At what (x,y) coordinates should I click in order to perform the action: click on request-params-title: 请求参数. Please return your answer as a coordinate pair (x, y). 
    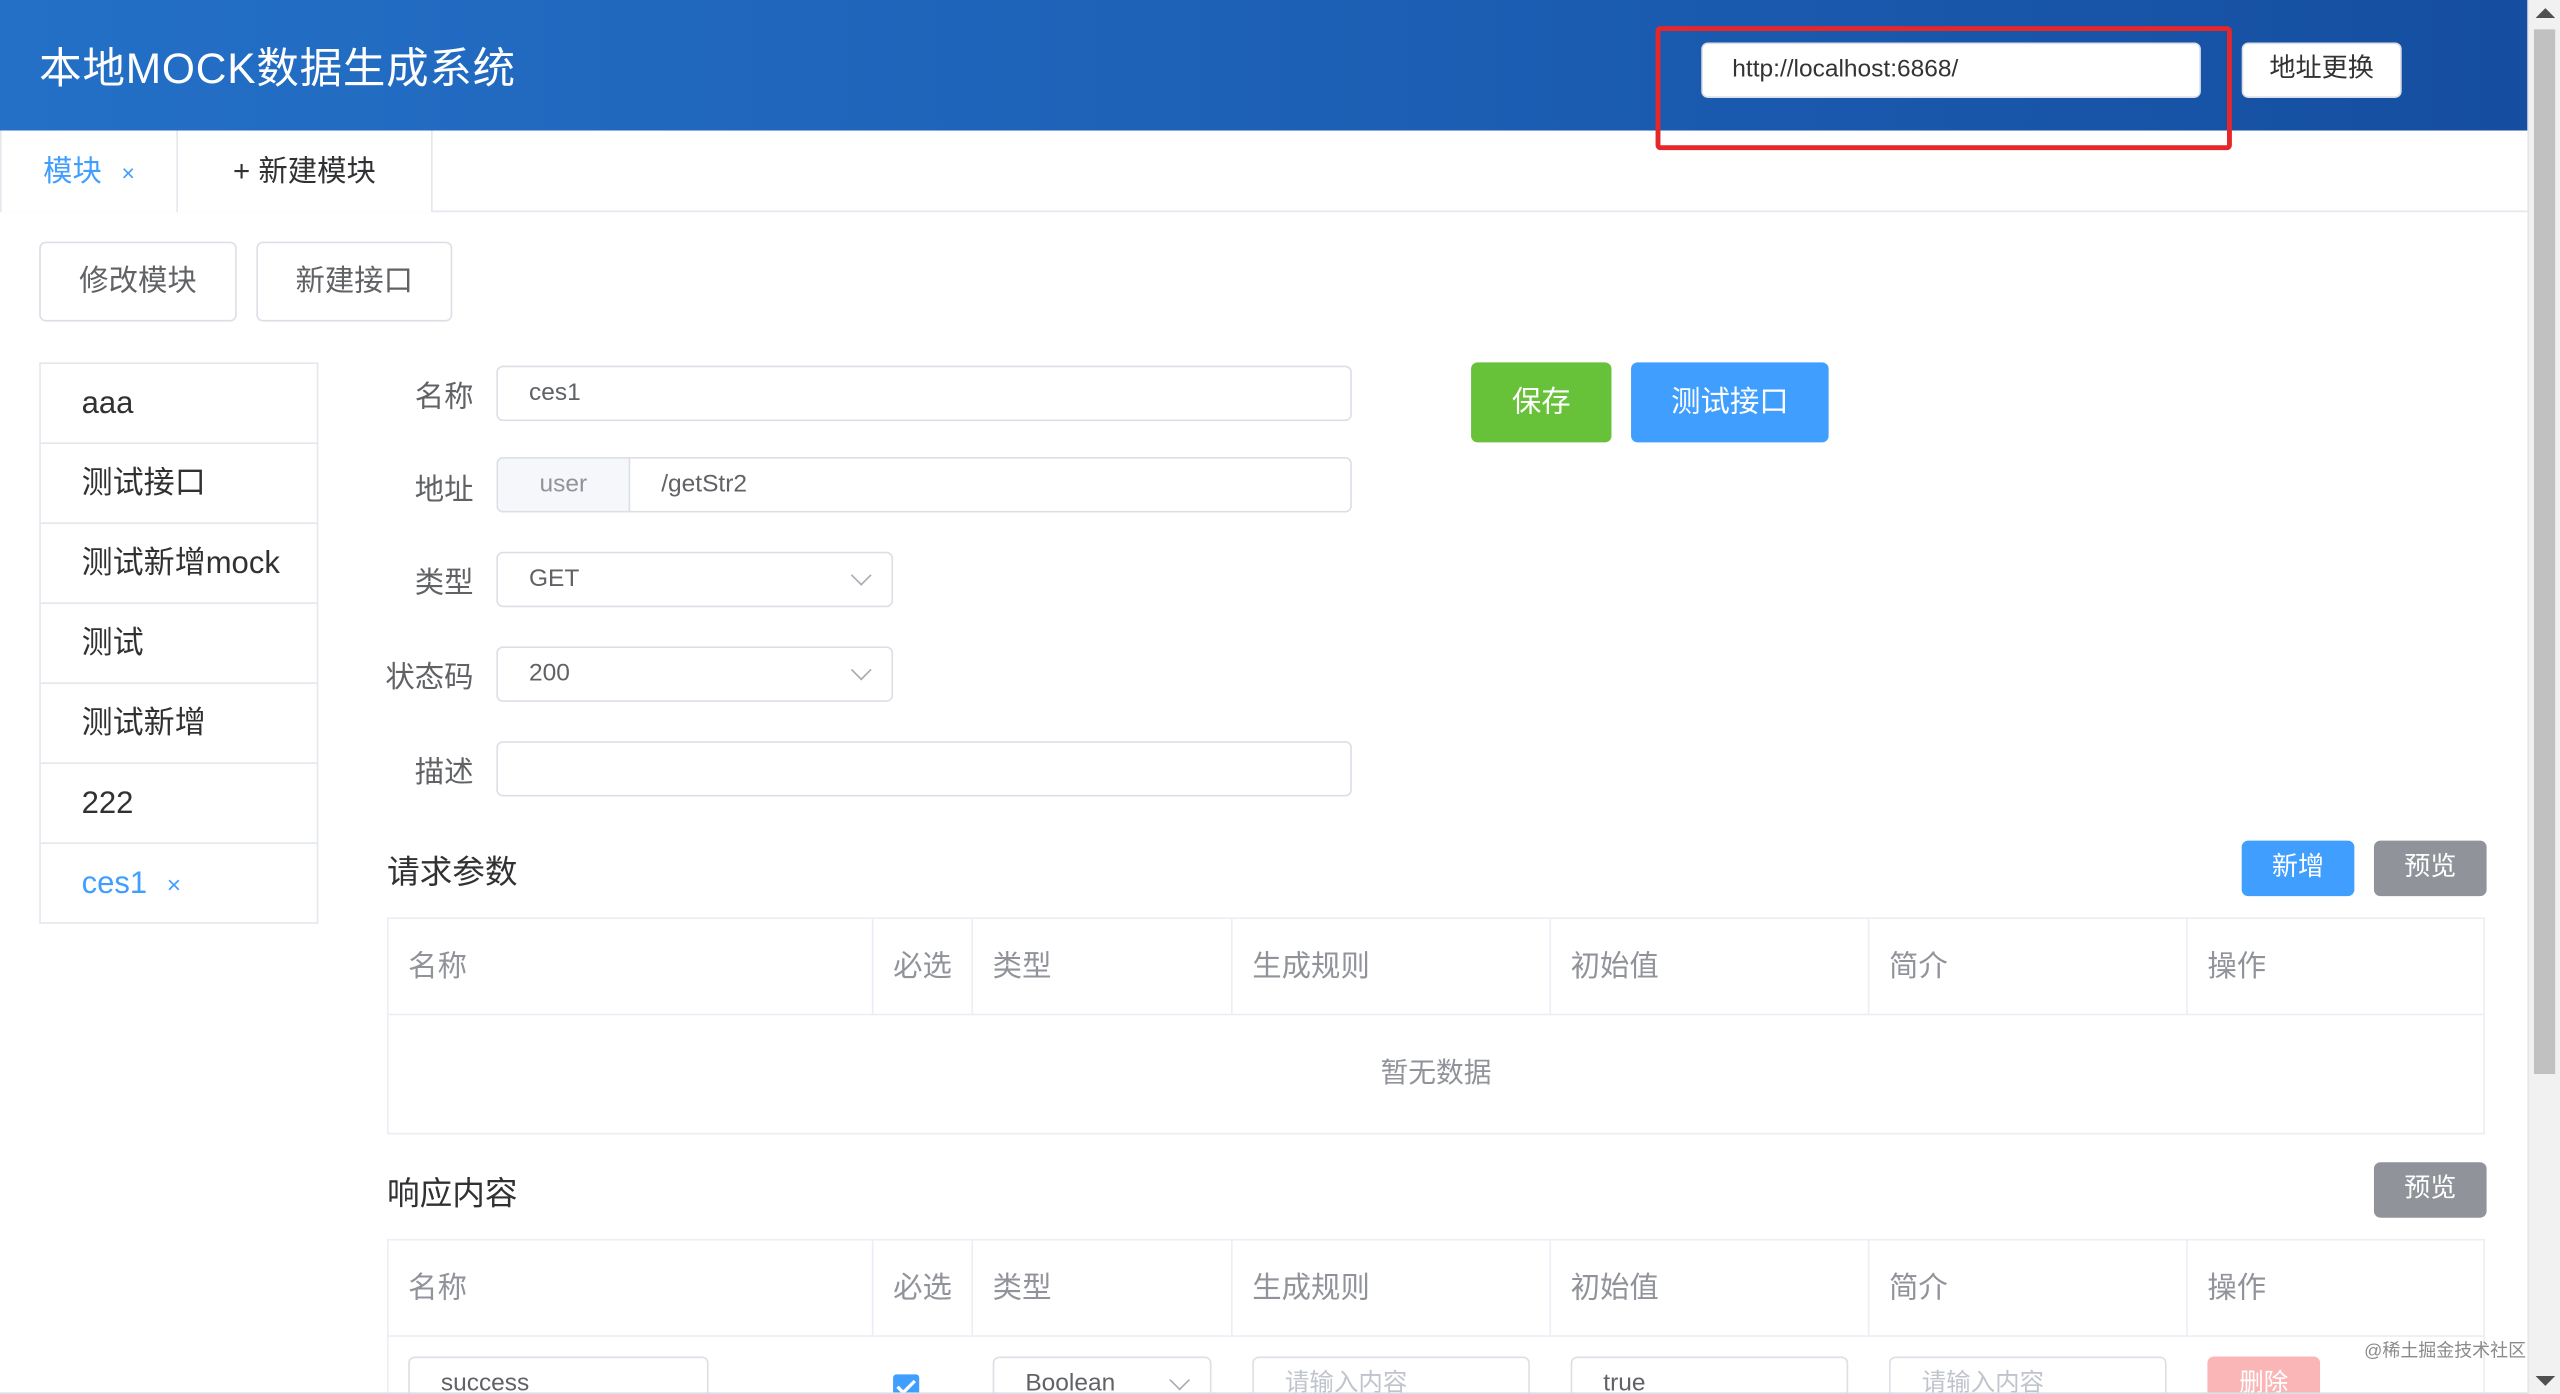
    Looking at the image, I should click on (452, 873).